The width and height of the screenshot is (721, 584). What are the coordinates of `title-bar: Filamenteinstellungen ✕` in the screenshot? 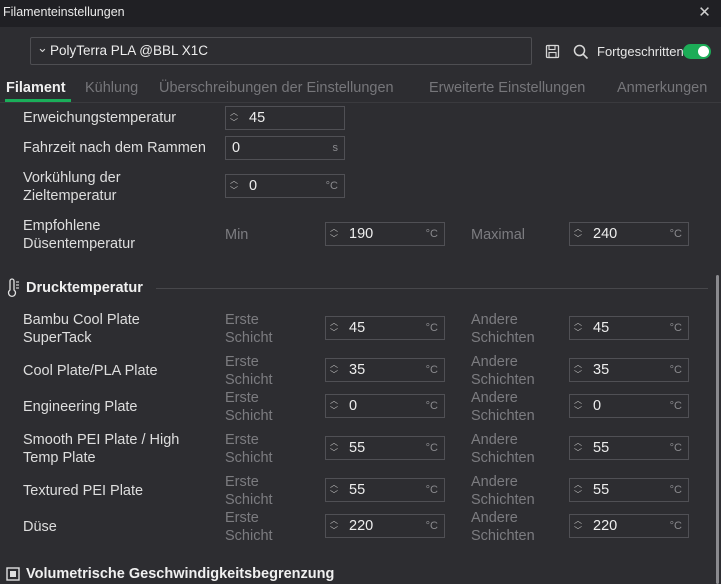 It's located at (360, 13).